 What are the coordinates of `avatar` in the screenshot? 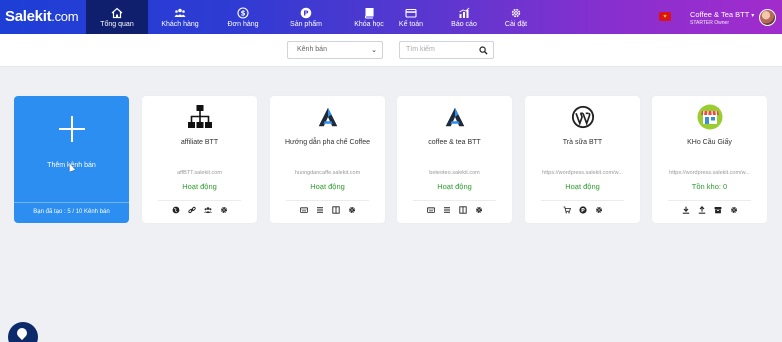 It's located at (767, 17).